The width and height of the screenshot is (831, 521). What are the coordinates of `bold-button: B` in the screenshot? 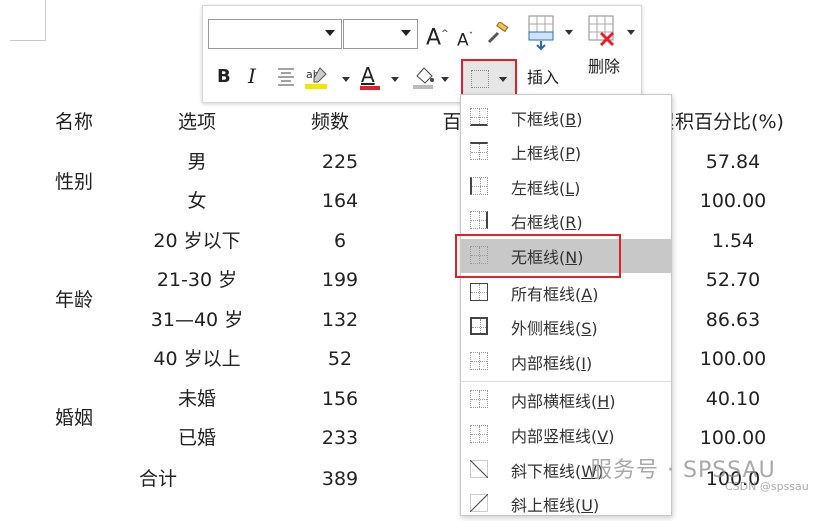 It's located at (224, 77).